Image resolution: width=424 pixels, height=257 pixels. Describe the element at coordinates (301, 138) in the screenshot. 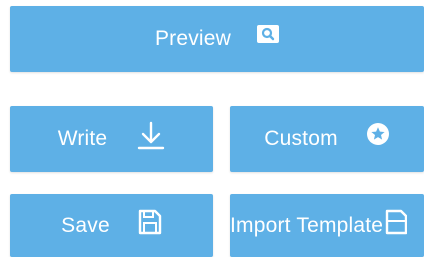

I see `custom-button-label: Custom` at that location.